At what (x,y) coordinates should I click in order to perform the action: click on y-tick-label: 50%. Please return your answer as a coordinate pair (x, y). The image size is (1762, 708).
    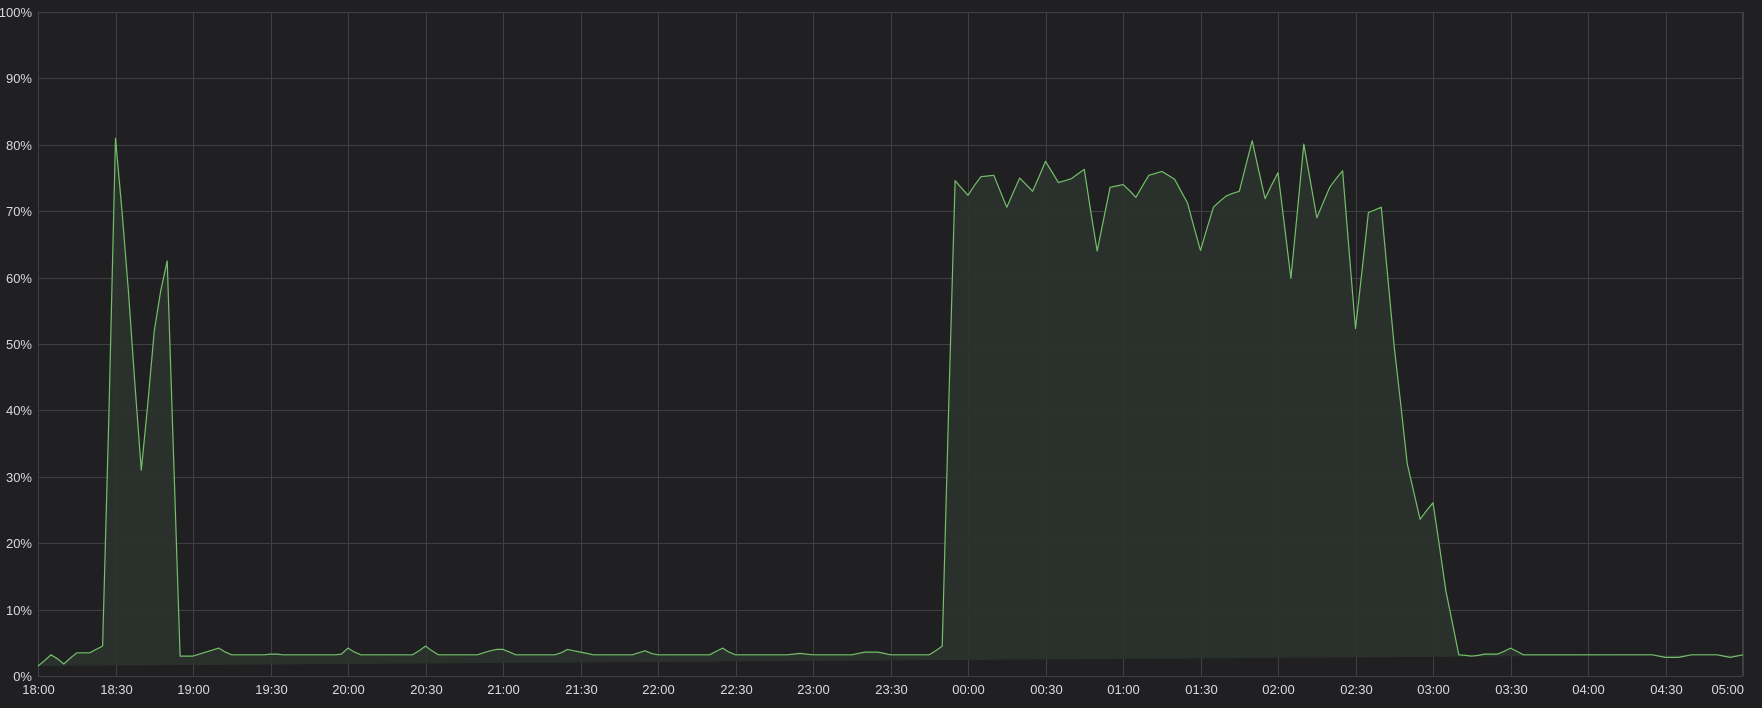
    Looking at the image, I should click on (19, 344).